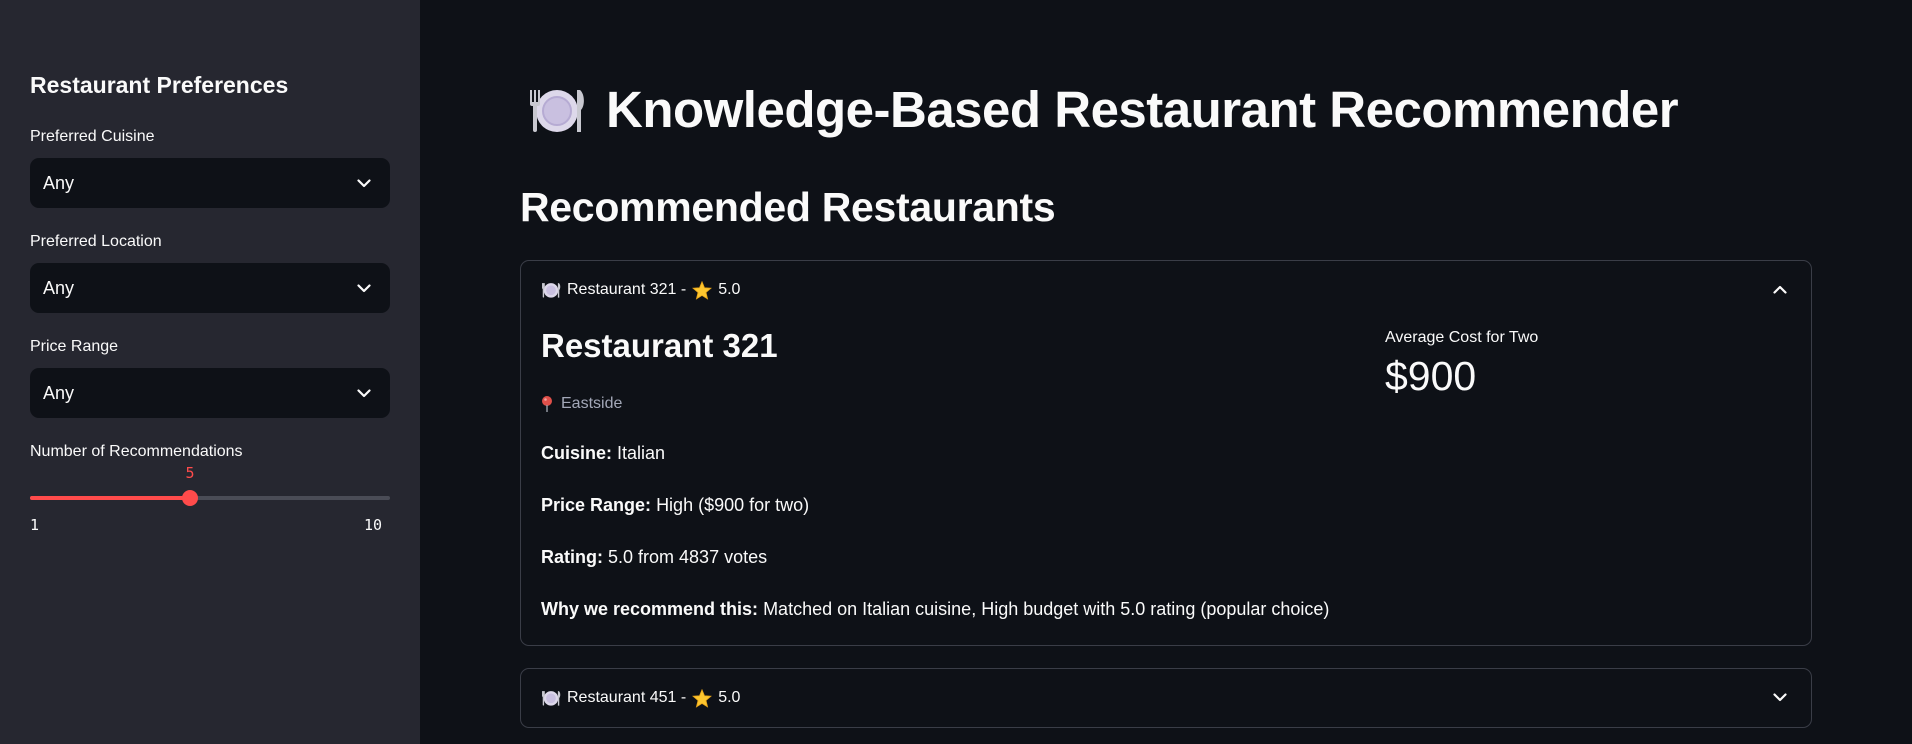  What do you see at coordinates (627, 697) in the screenshot?
I see `restaurant-header-name: Restaurant 451 -` at bounding box center [627, 697].